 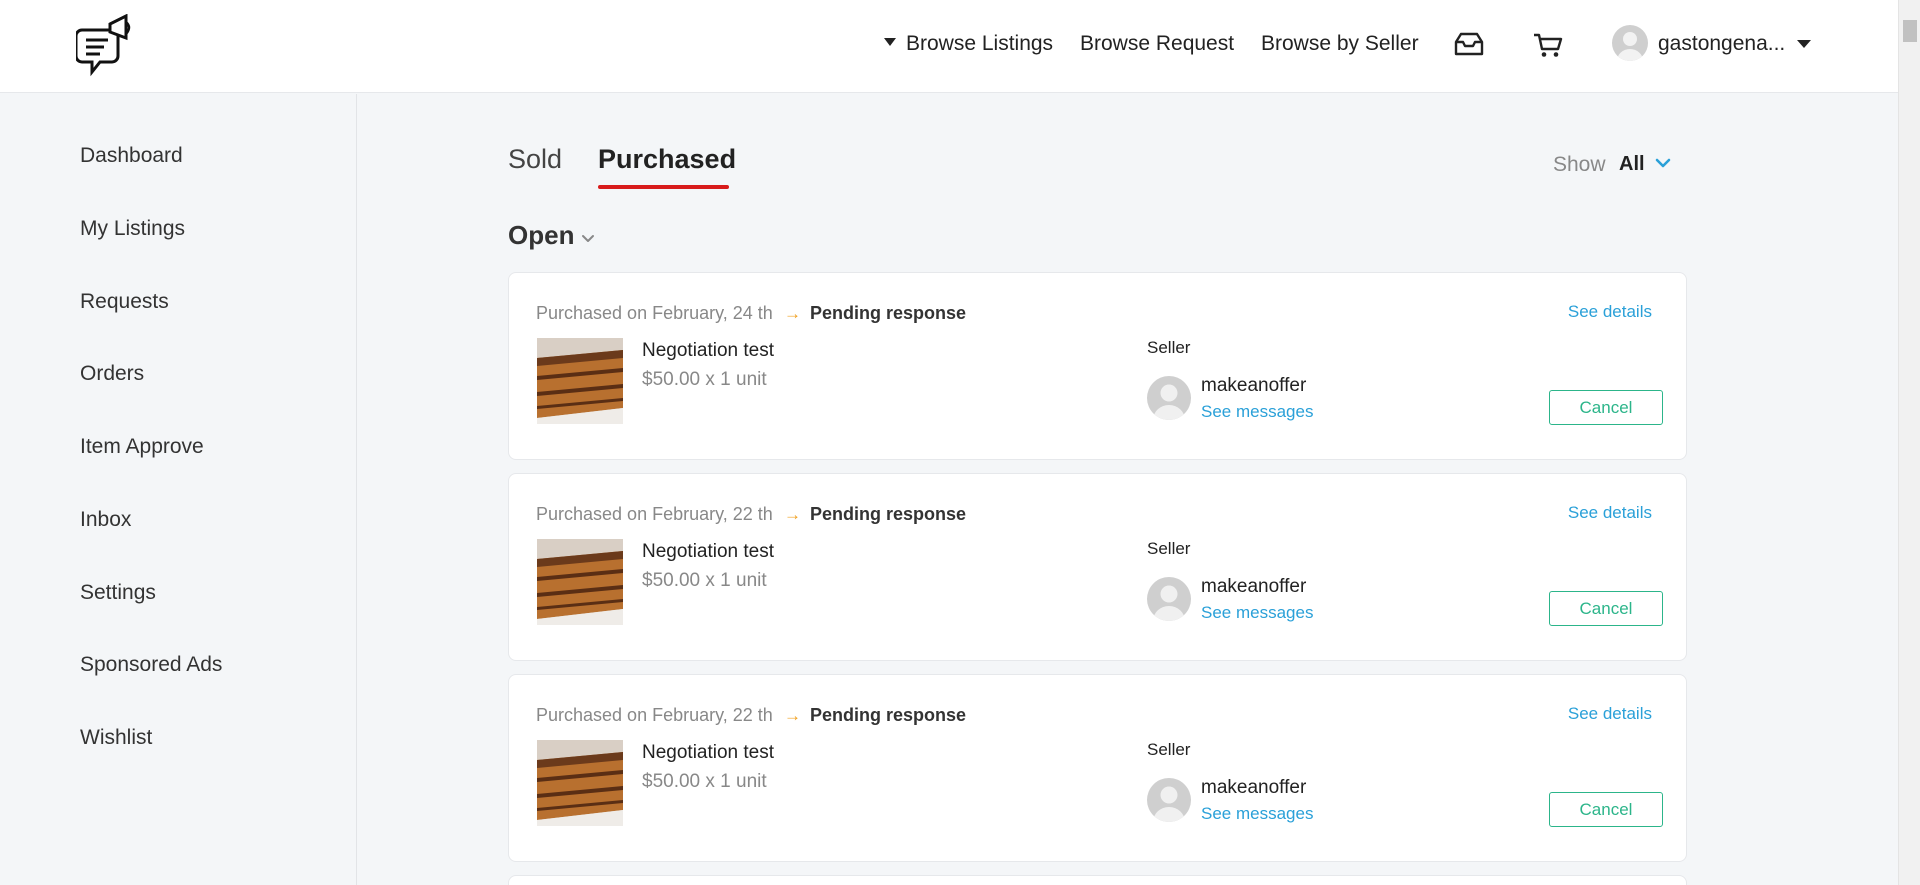 I want to click on section-title: Open, so click(x=541, y=235).